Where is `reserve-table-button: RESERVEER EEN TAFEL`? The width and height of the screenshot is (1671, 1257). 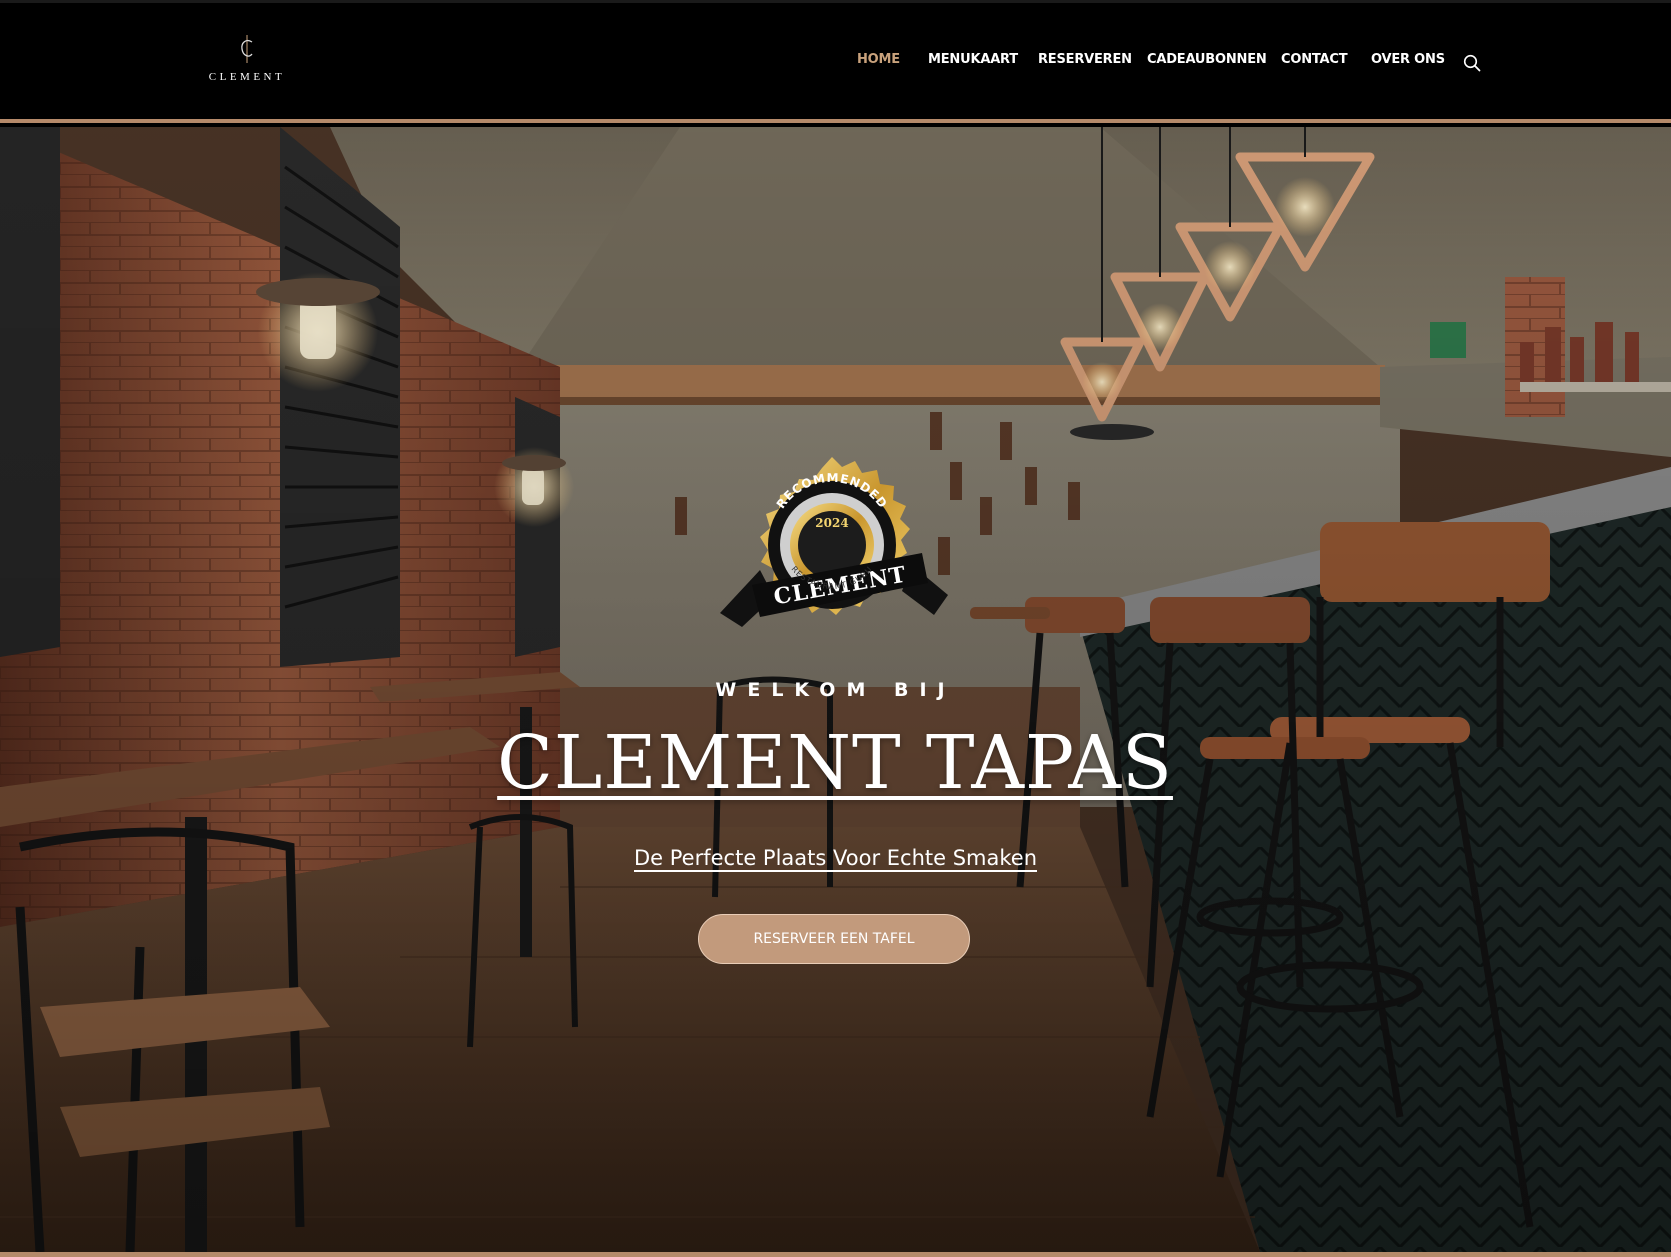
reserve-table-button: RESERVEER EEN TAFEL is located at coordinates (834, 939).